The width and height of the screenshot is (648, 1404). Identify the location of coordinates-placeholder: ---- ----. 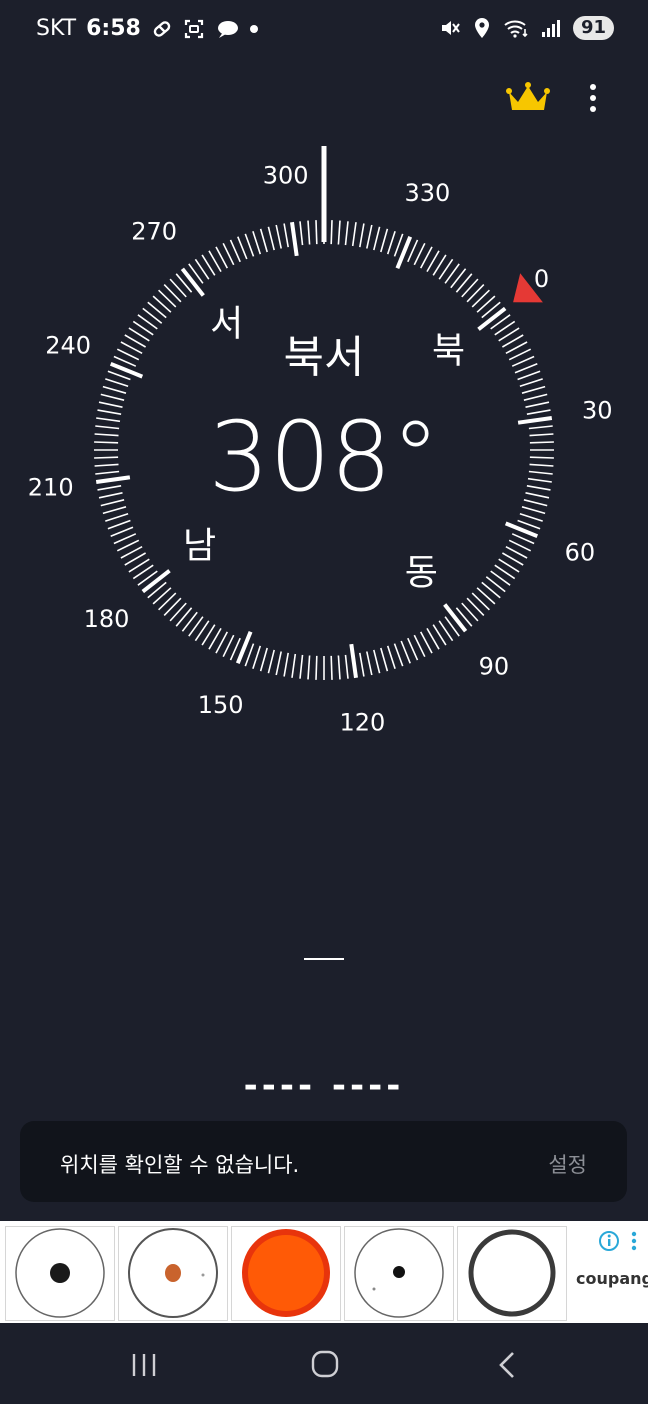
(324, 1086).